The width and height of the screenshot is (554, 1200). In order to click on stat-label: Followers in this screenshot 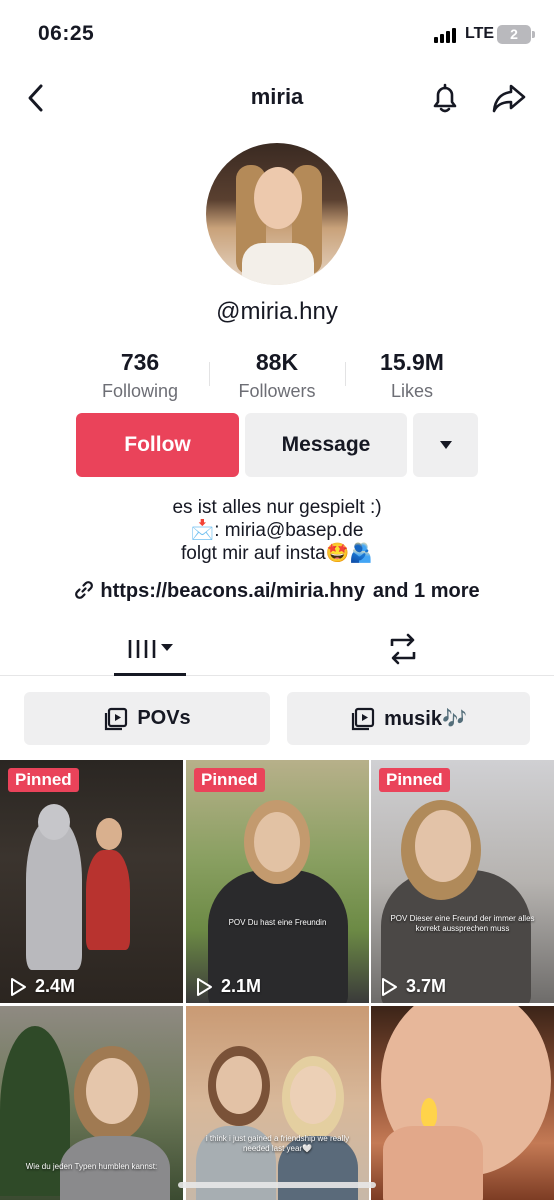, I will do `click(277, 391)`.